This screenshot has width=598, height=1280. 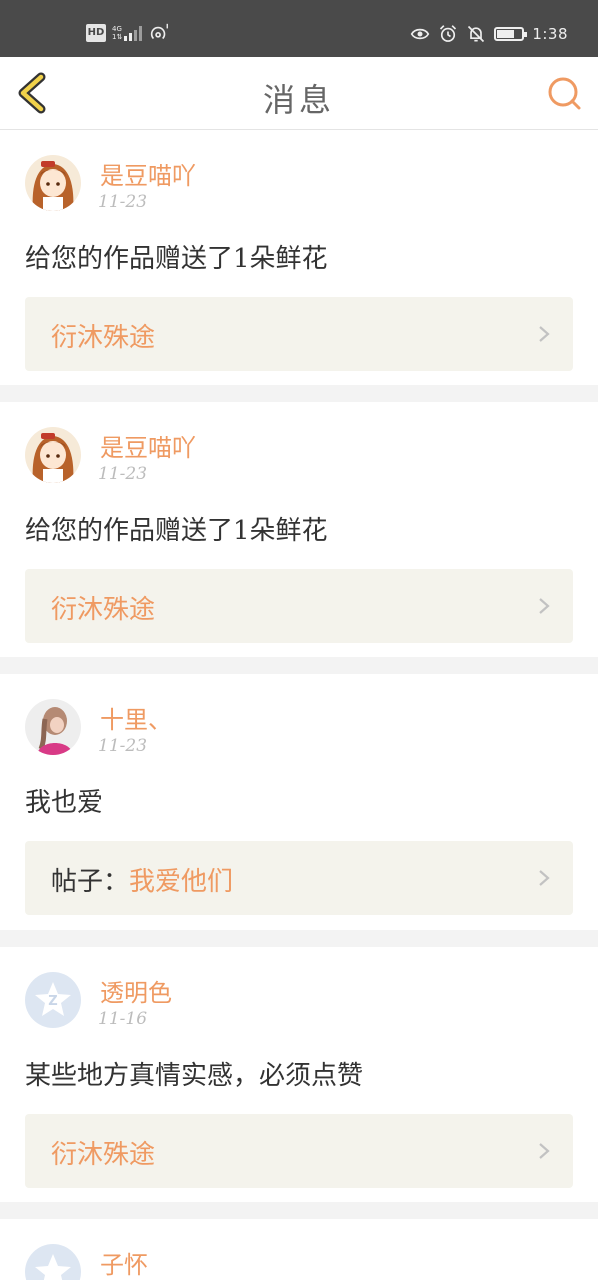 What do you see at coordinates (489, 34) in the screenshot?
I see `status-right: 1:38` at bounding box center [489, 34].